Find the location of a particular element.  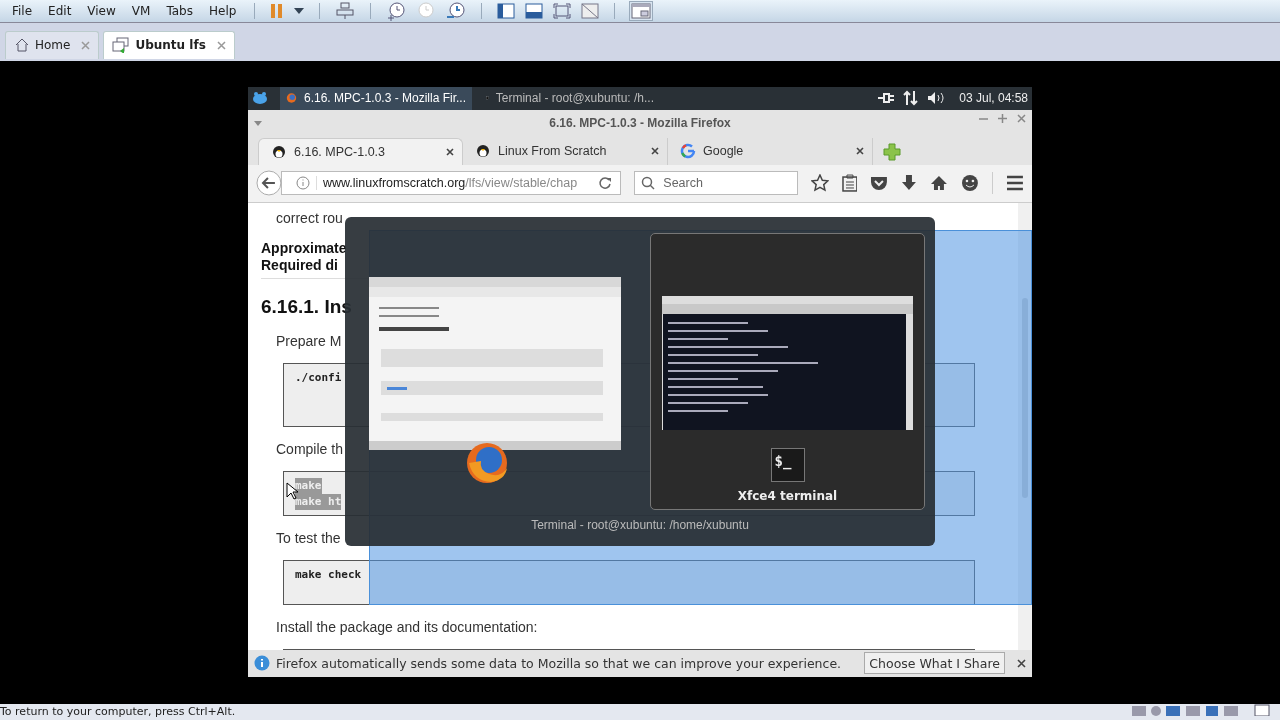

menu-item: Edit is located at coordinates (60, 11).